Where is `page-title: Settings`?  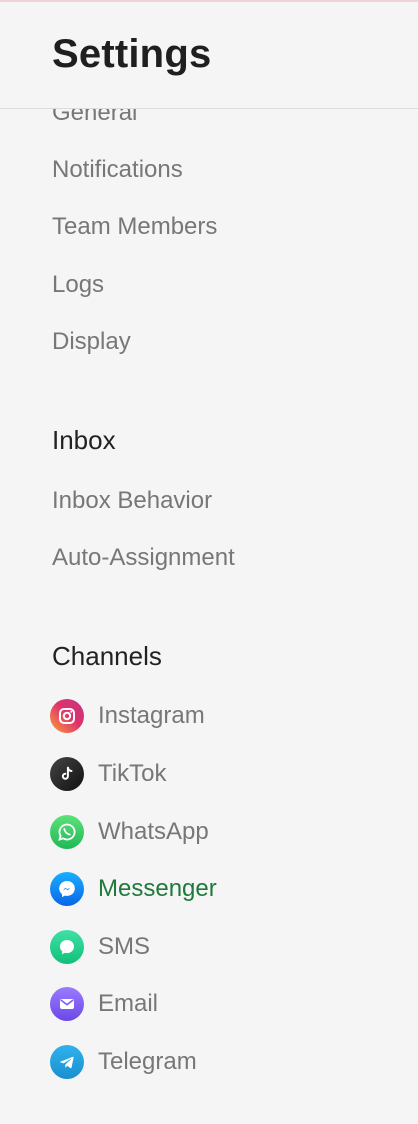 page-title: Settings is located at coordinates (132, 54).